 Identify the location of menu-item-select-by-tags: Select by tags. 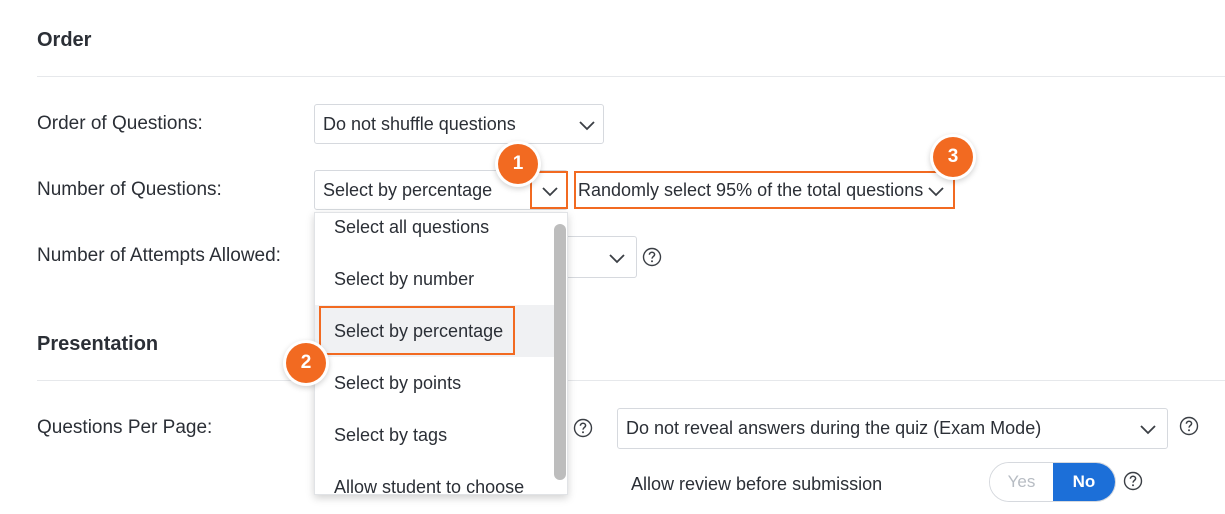
(435, 435).